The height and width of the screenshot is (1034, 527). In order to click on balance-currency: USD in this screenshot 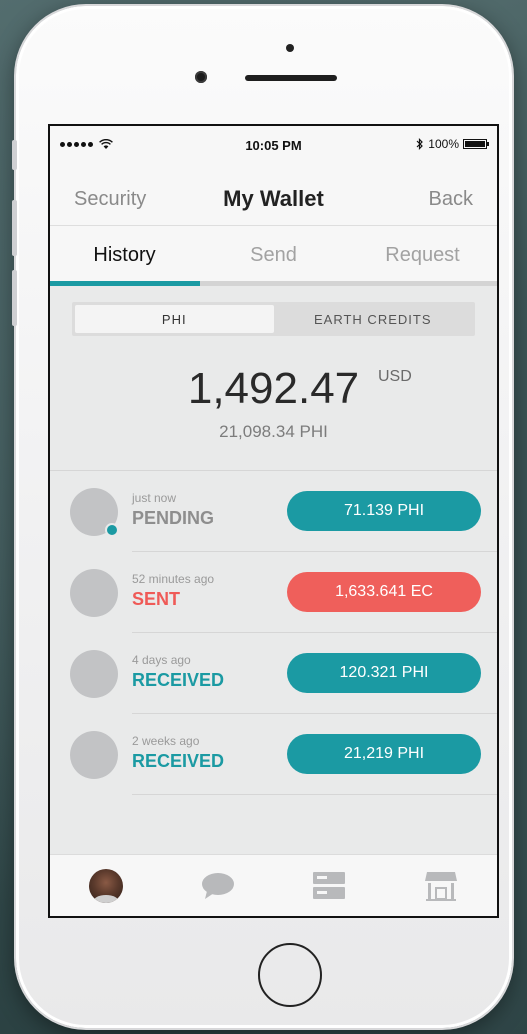, I will do `click(395, 376)`.